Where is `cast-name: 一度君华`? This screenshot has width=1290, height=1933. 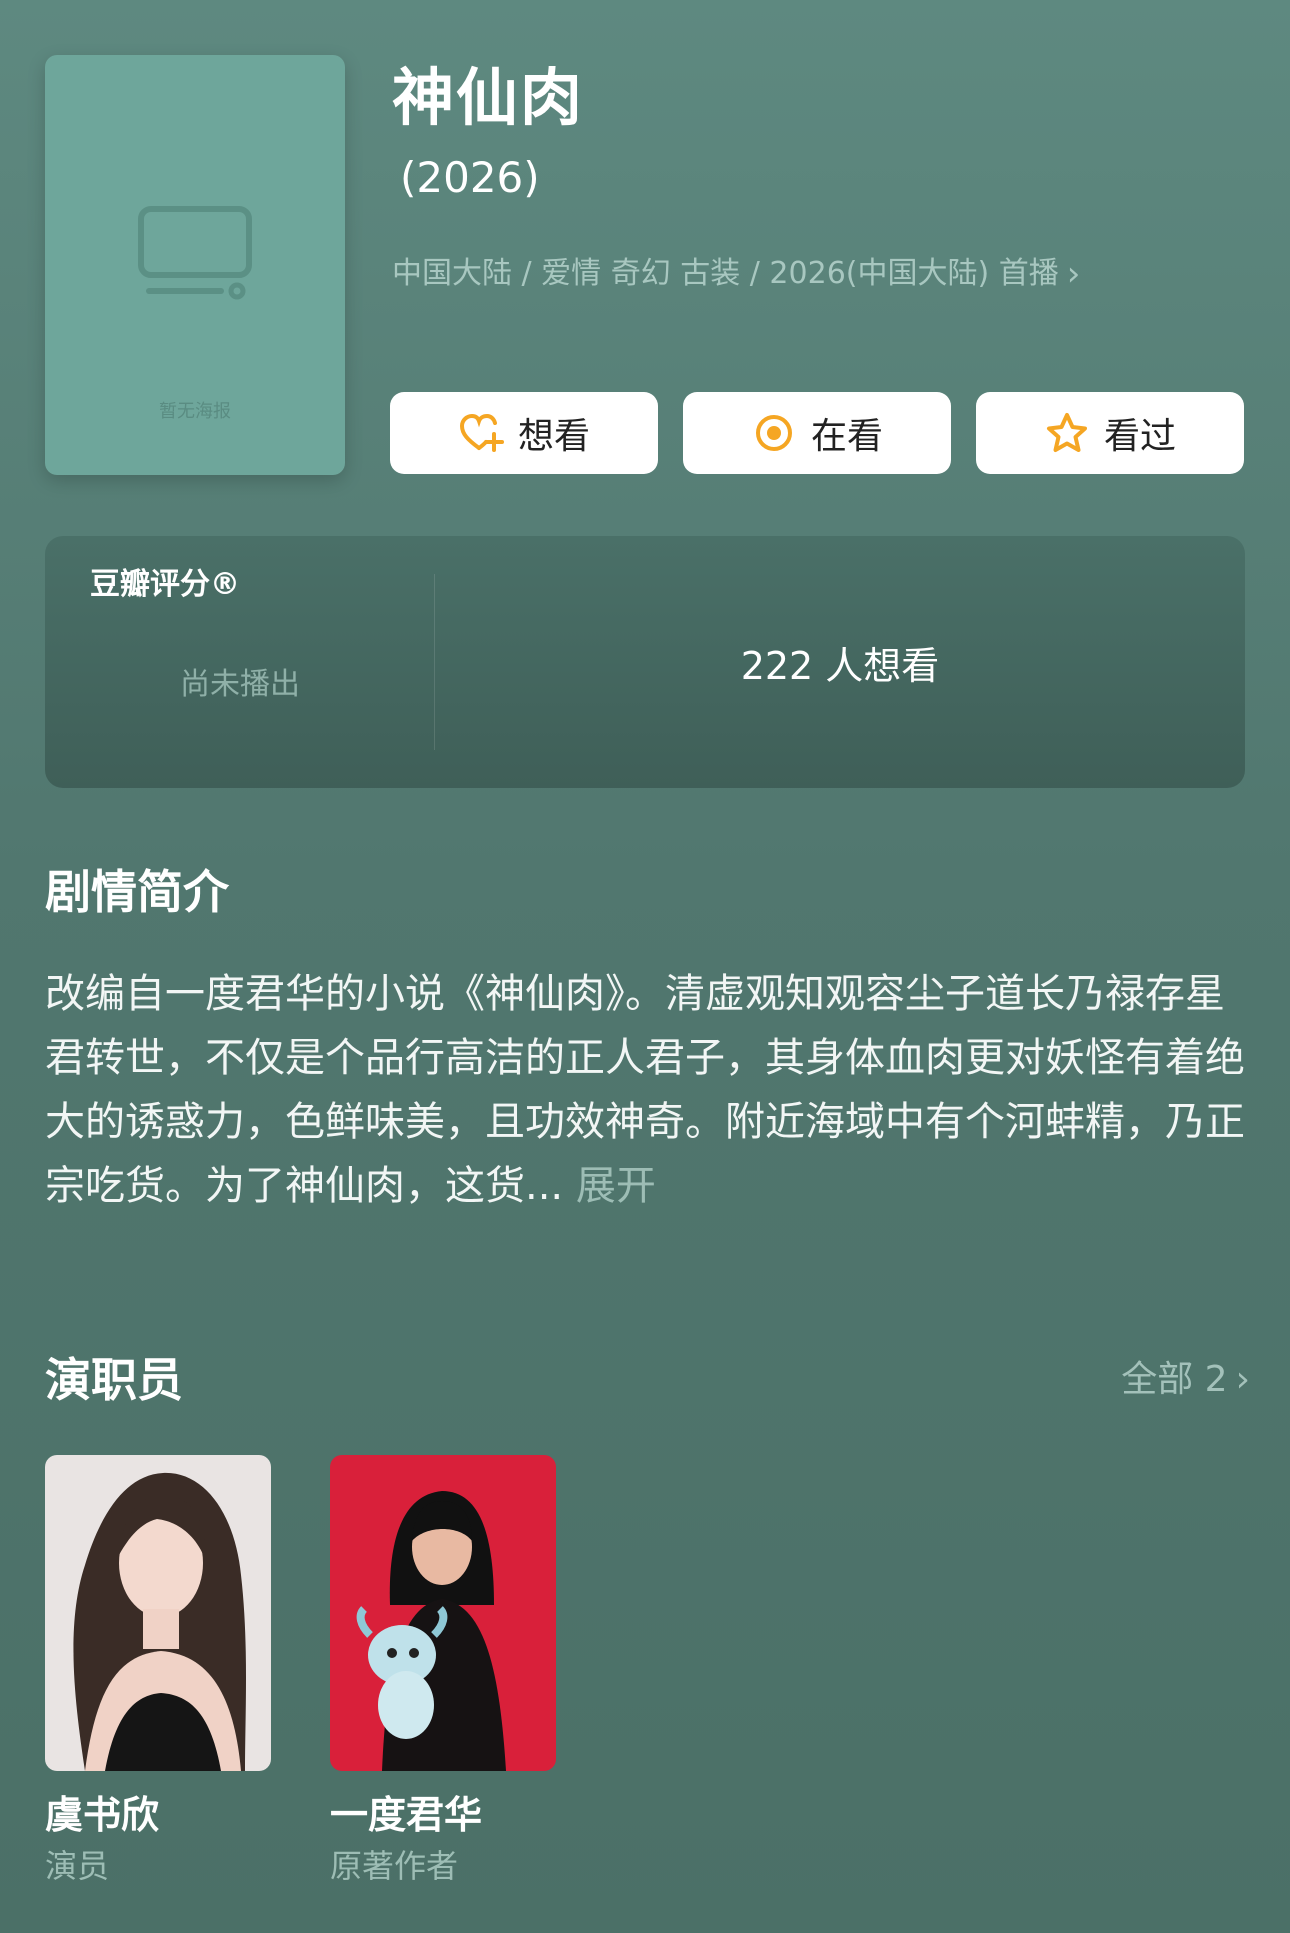 cast-name: 一度君华 is located at coordinates (406, 1815).